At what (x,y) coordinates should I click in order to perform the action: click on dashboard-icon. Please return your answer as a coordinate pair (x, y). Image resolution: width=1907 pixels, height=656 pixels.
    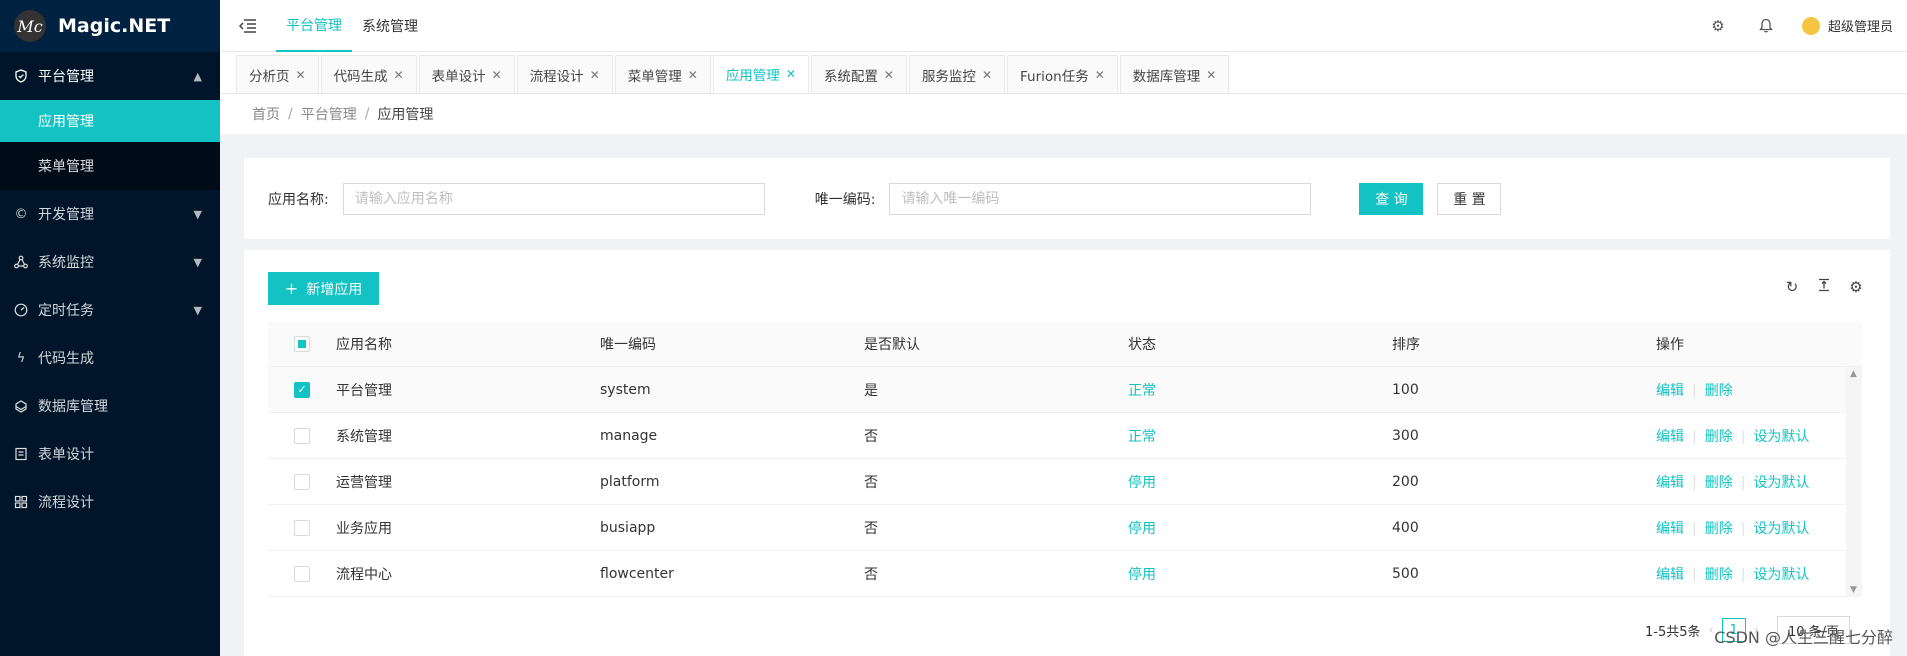
    Looking at the image, I should click on (21, 310).